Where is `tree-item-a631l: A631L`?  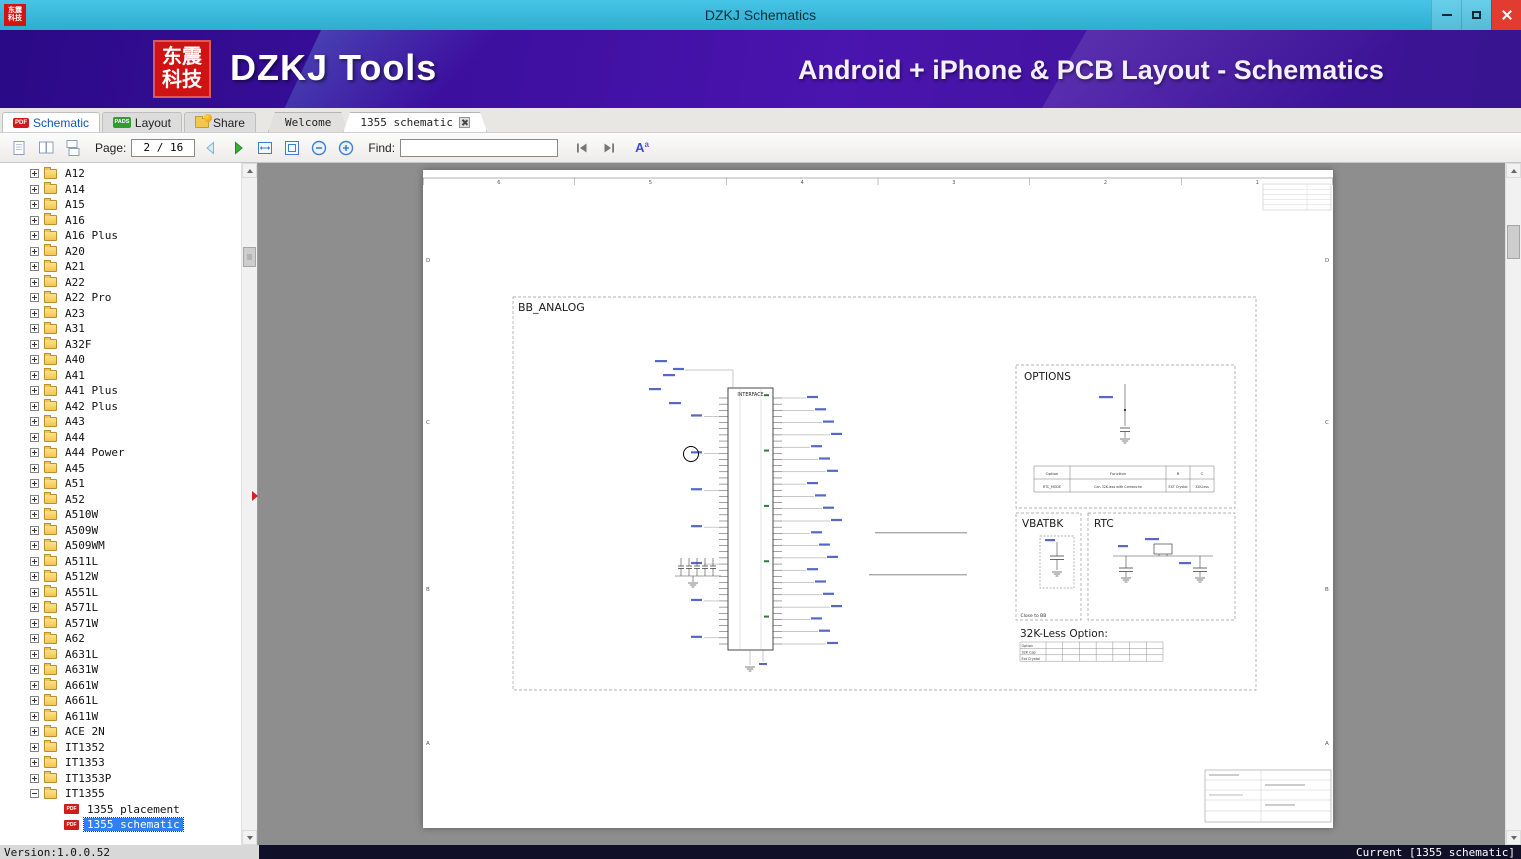 tree-item-a631l: A631L is located at coordinates (120, 655).